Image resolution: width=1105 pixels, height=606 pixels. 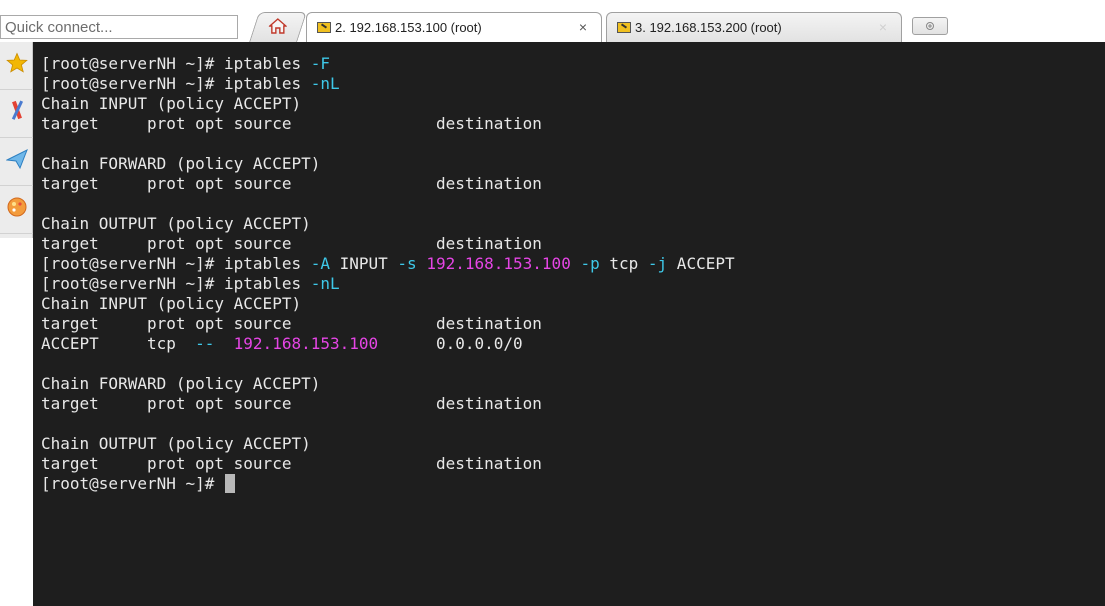 I want to click on terminal-cursor, so click(x=230, y=483).